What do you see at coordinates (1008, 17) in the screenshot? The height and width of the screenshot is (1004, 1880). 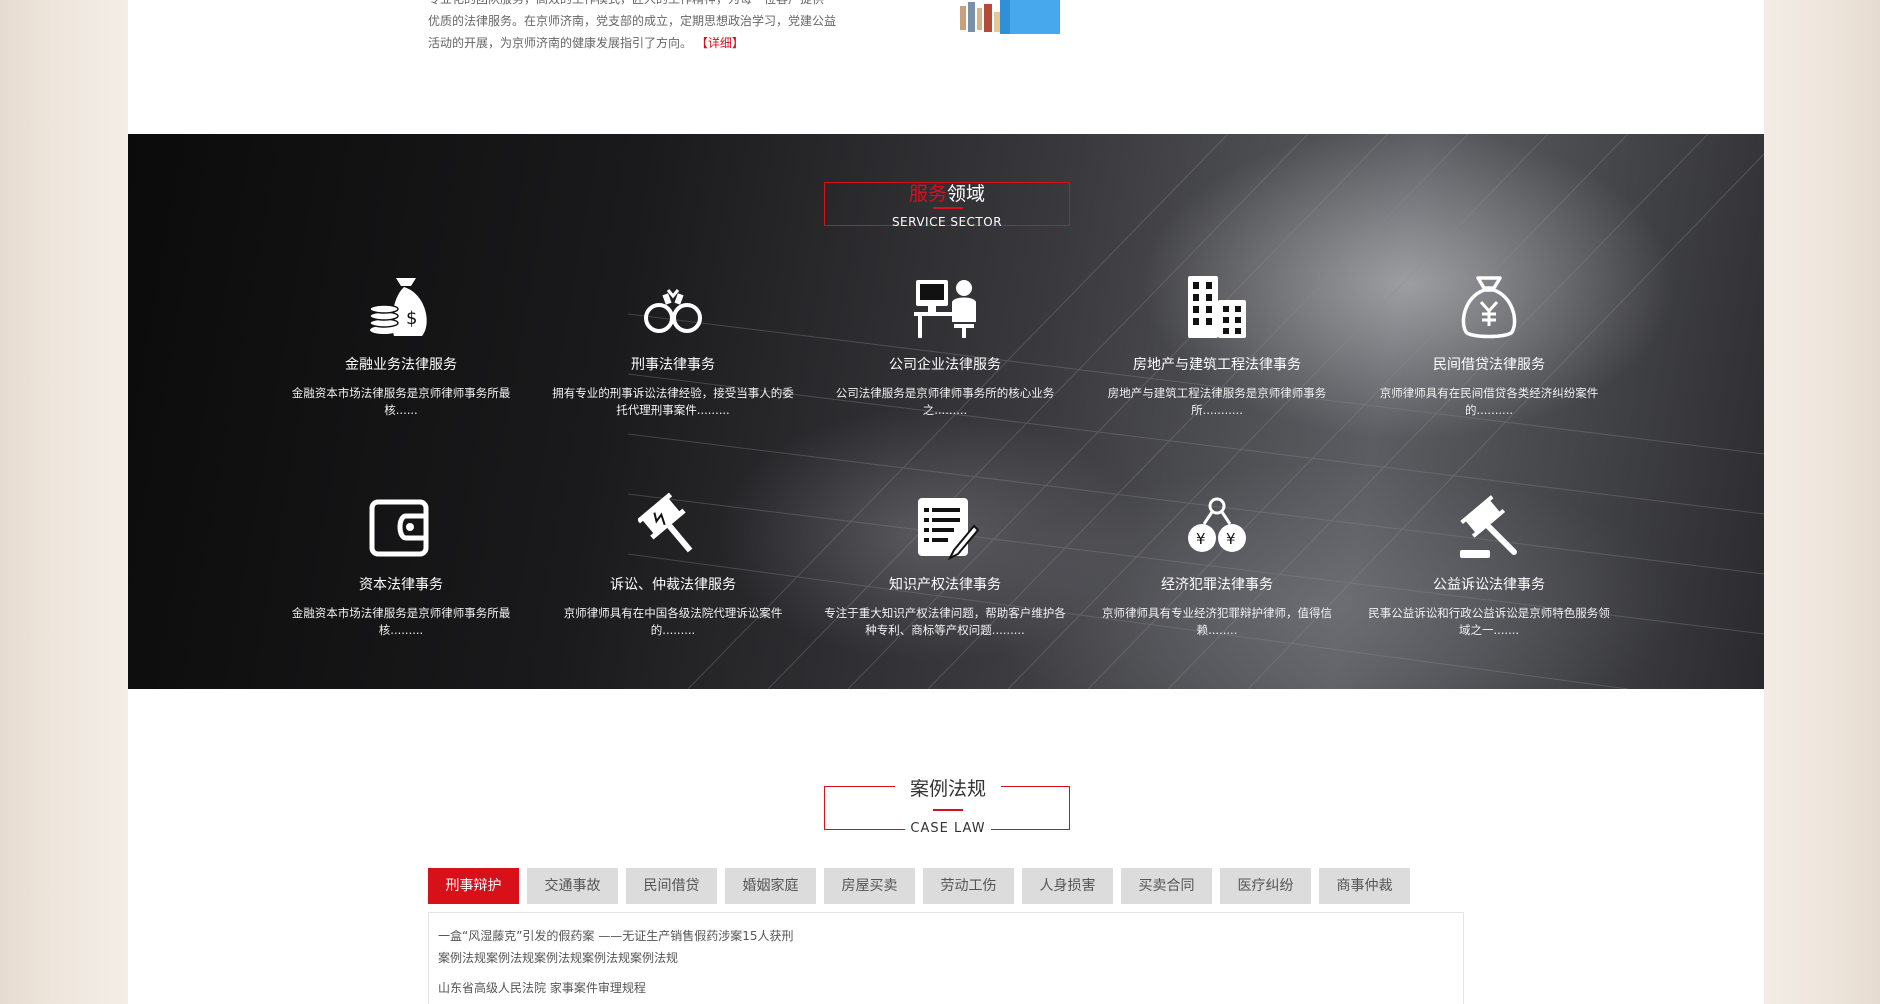 I see `about-image` at bounding box center [1008, 17].